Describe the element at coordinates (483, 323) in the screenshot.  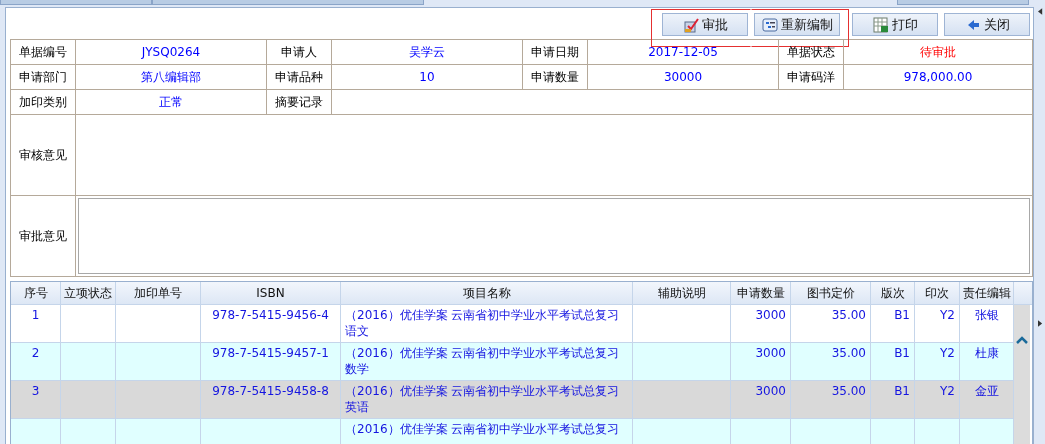
I see `table-cell-text: （2016）优佳学案 云南省初中学业水平考试总复习语文` at that location.